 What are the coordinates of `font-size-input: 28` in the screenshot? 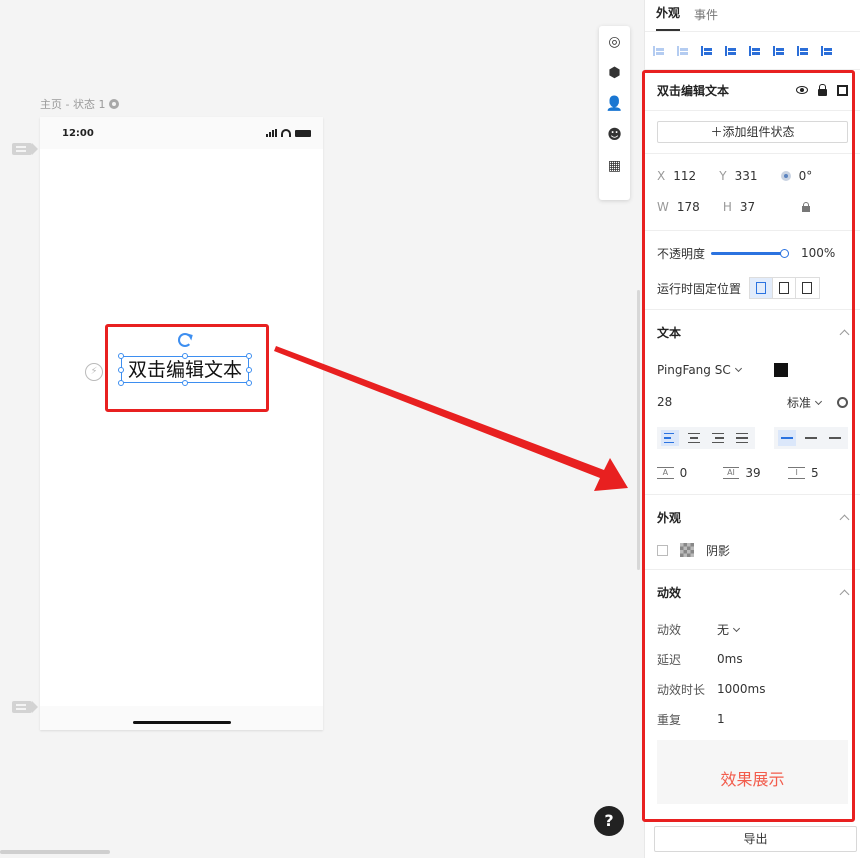 It's located at (664, 402).